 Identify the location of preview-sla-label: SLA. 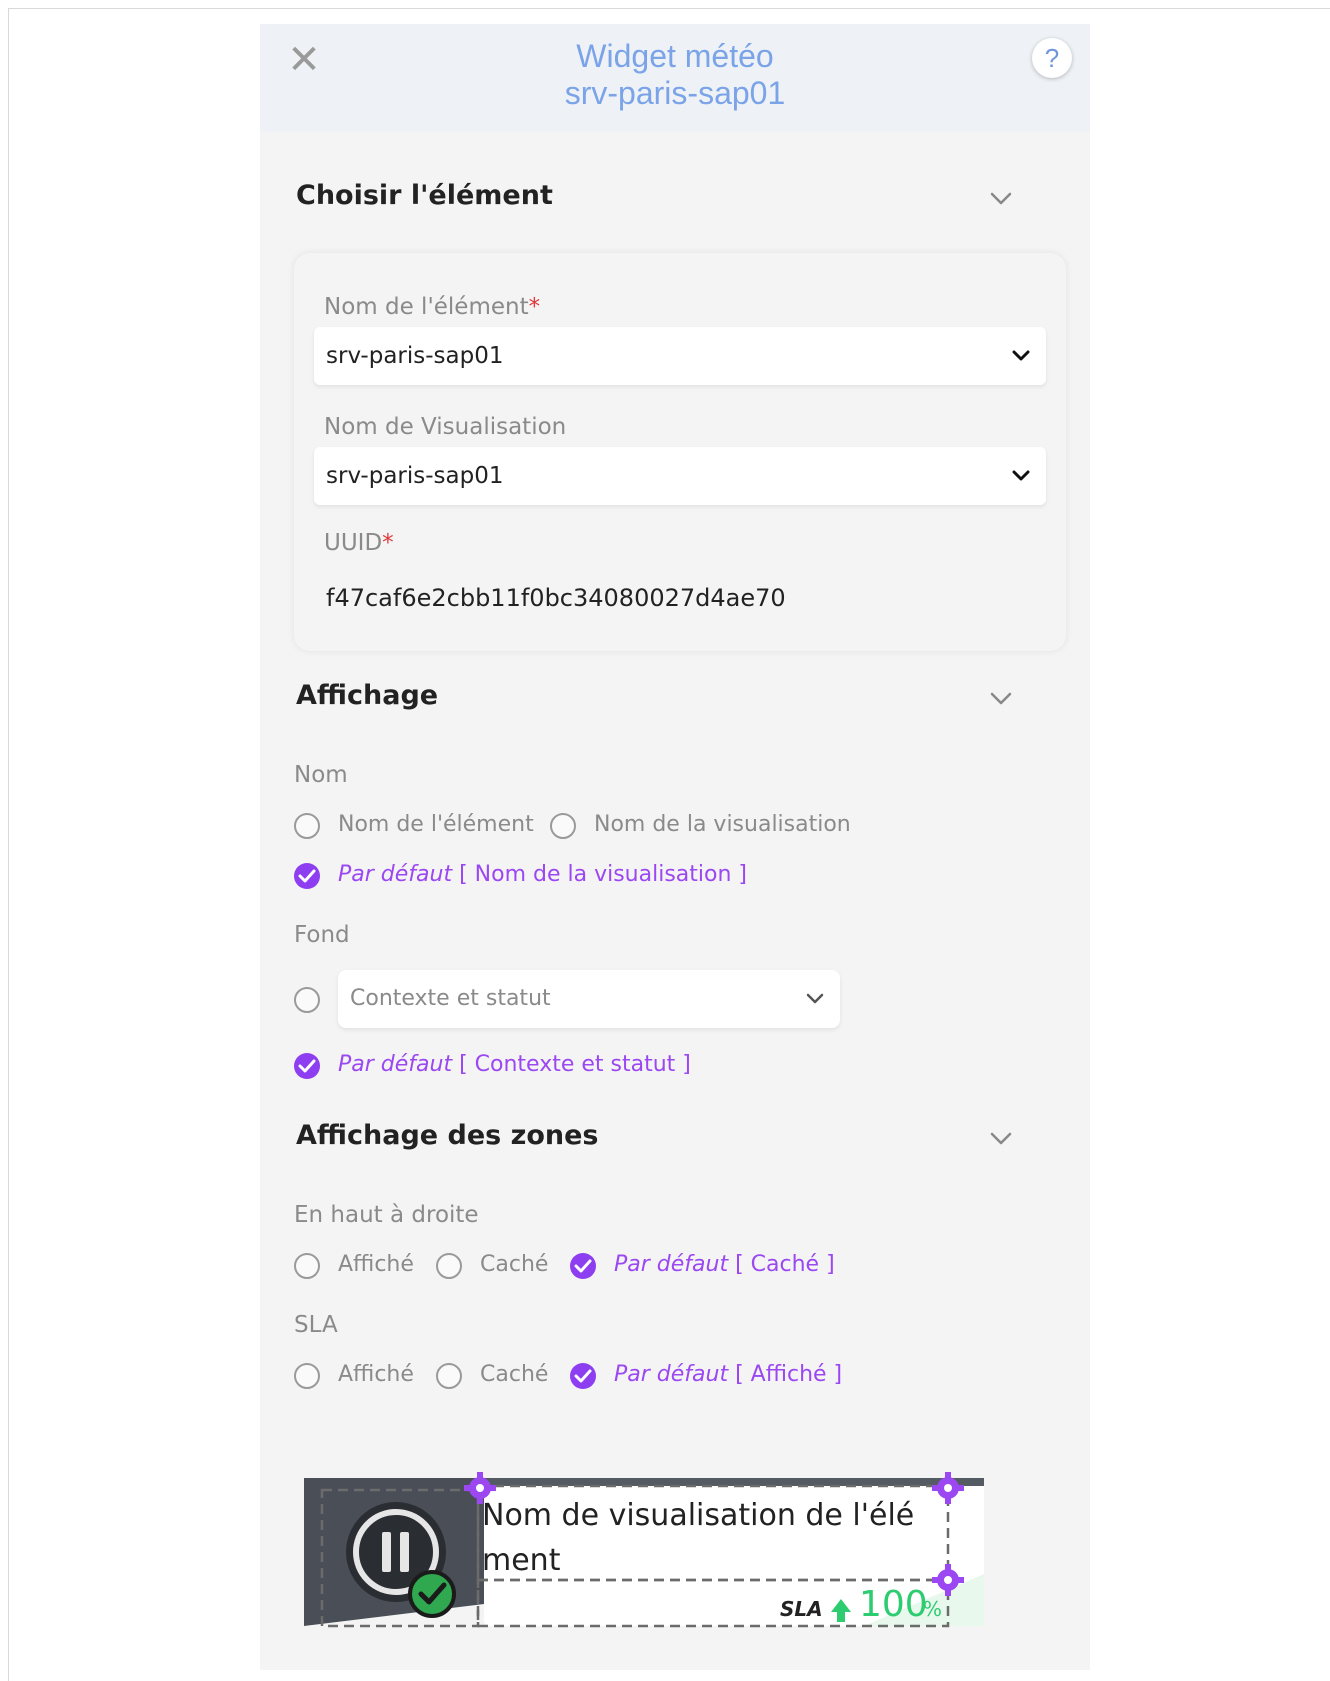
(801, 1609).